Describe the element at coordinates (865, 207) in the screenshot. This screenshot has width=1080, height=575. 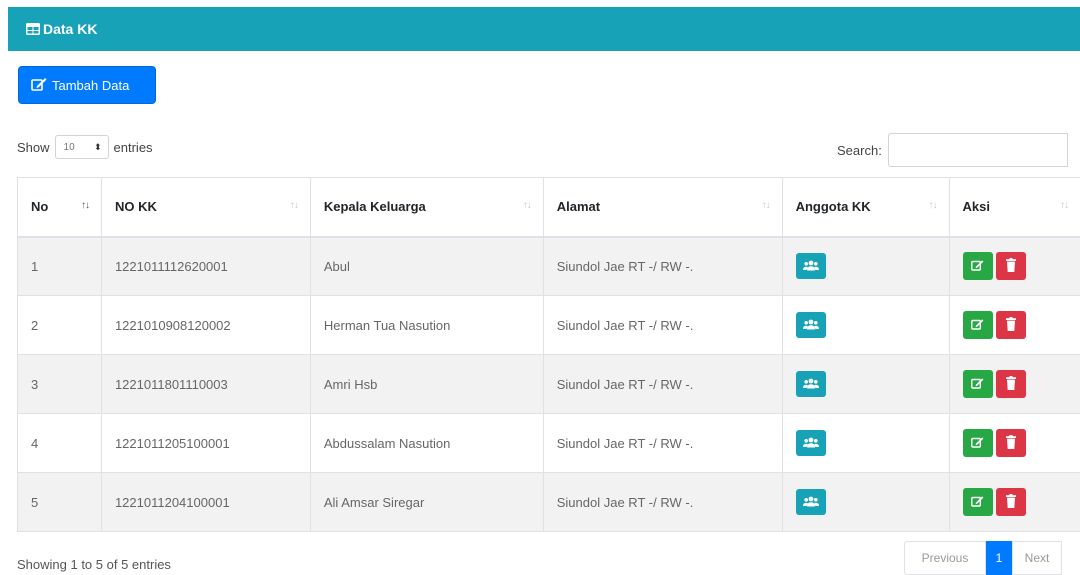
I see `column-header-anggota-kk: Anggota KK ↑↓` at that location.